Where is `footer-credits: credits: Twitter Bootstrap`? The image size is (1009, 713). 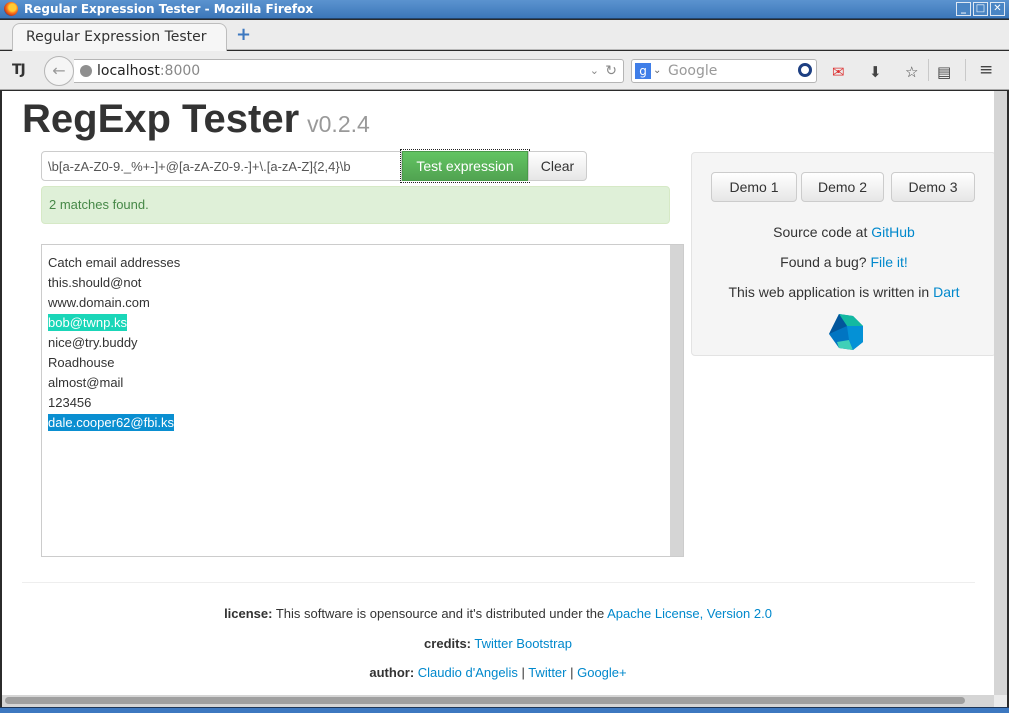
footer-credits: credits: Twitter Bootstrap is located at coordinates (498, 643).